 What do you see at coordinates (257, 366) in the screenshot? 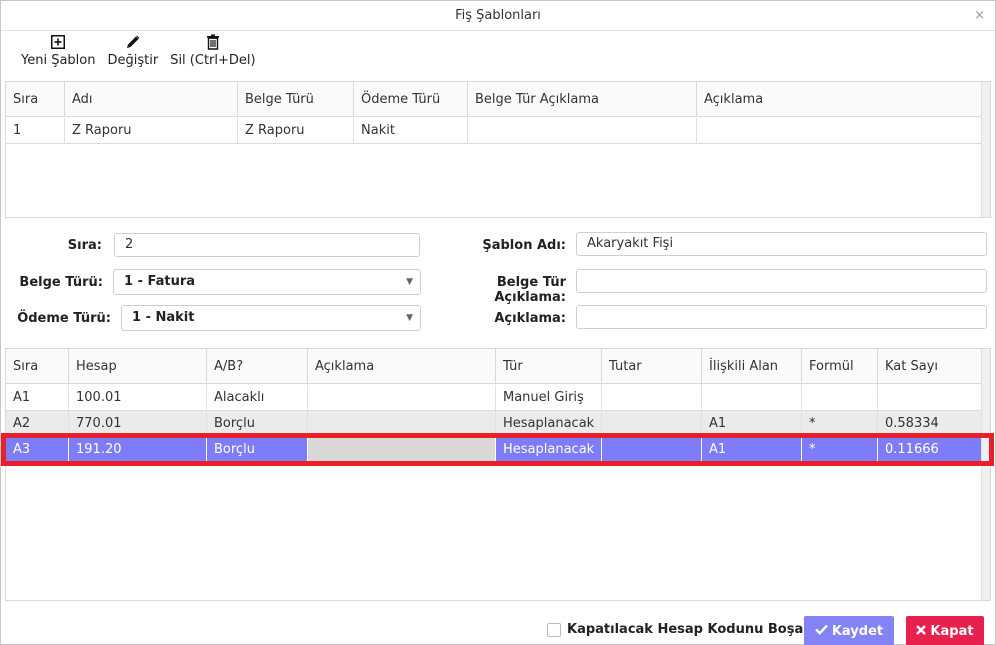
I see `col-header-ab: A/B?` at bounding box center [257, 366].